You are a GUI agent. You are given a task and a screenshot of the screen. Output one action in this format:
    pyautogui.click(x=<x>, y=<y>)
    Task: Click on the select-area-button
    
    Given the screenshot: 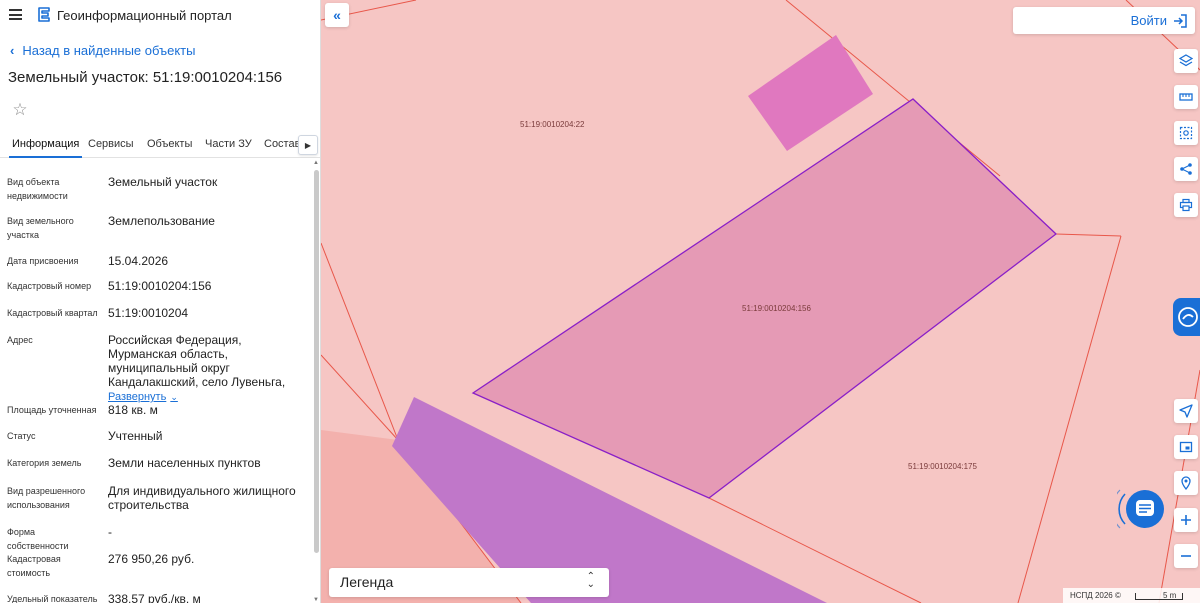 What is the action you would take?
    pyautogui.click(x=1186, y=133)
    